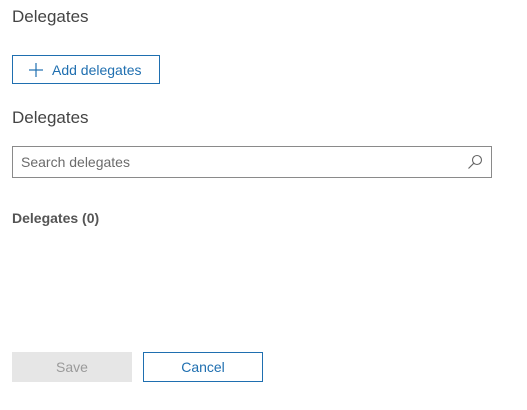  I want to click on search-icon, so click(475, 162).